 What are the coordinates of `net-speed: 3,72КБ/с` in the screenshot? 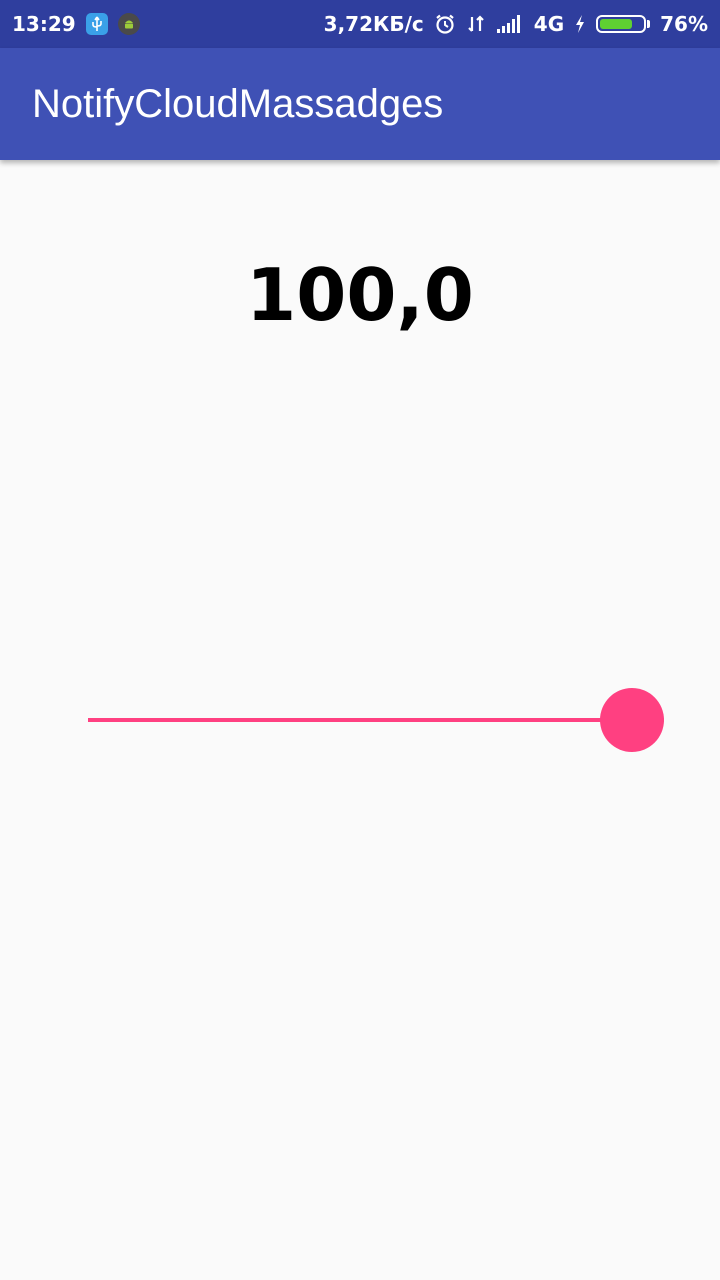 It's located at (373, 24).